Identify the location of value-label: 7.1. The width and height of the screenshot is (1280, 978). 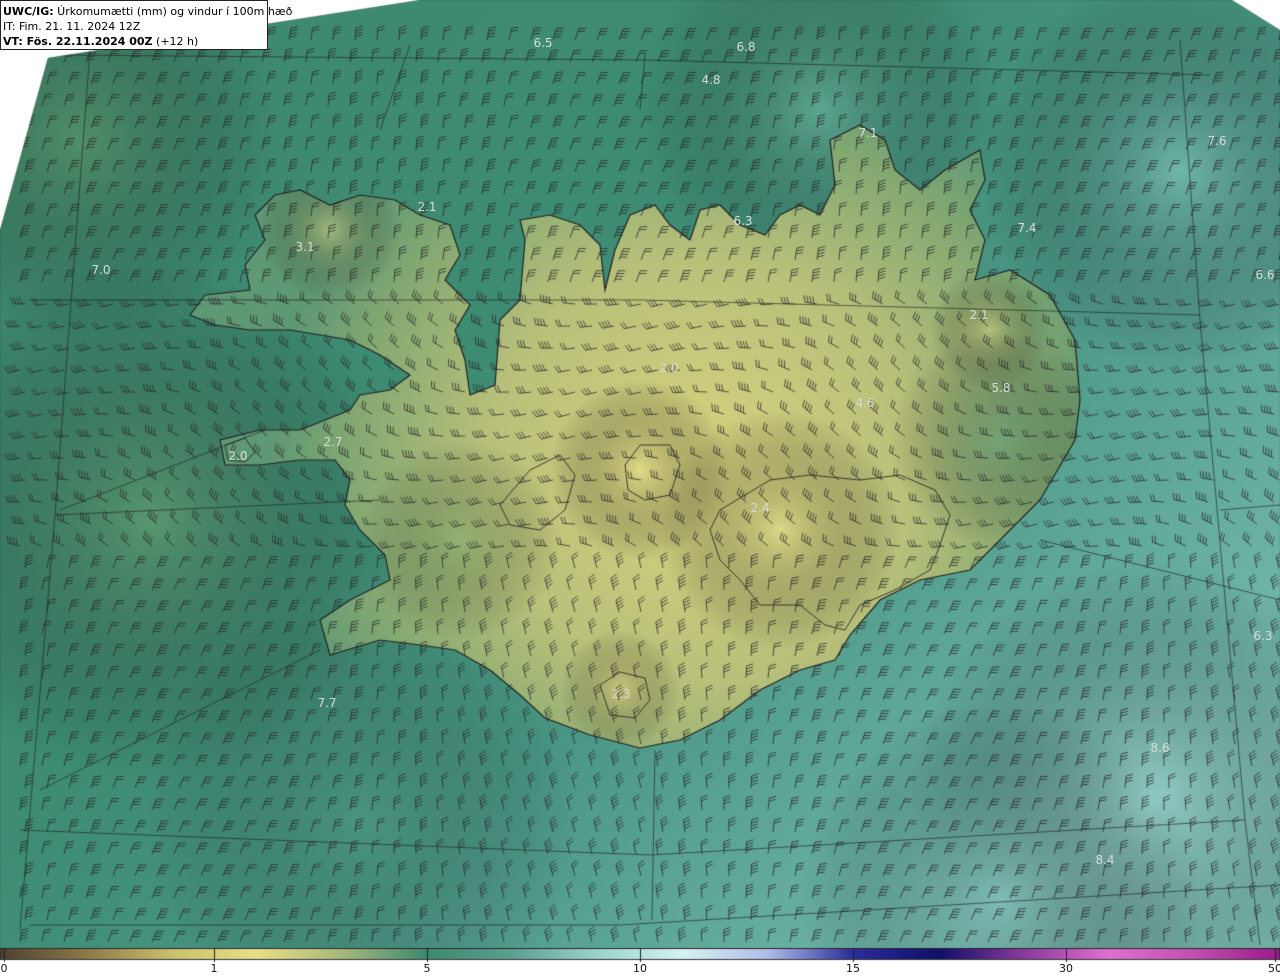
(868, 133).